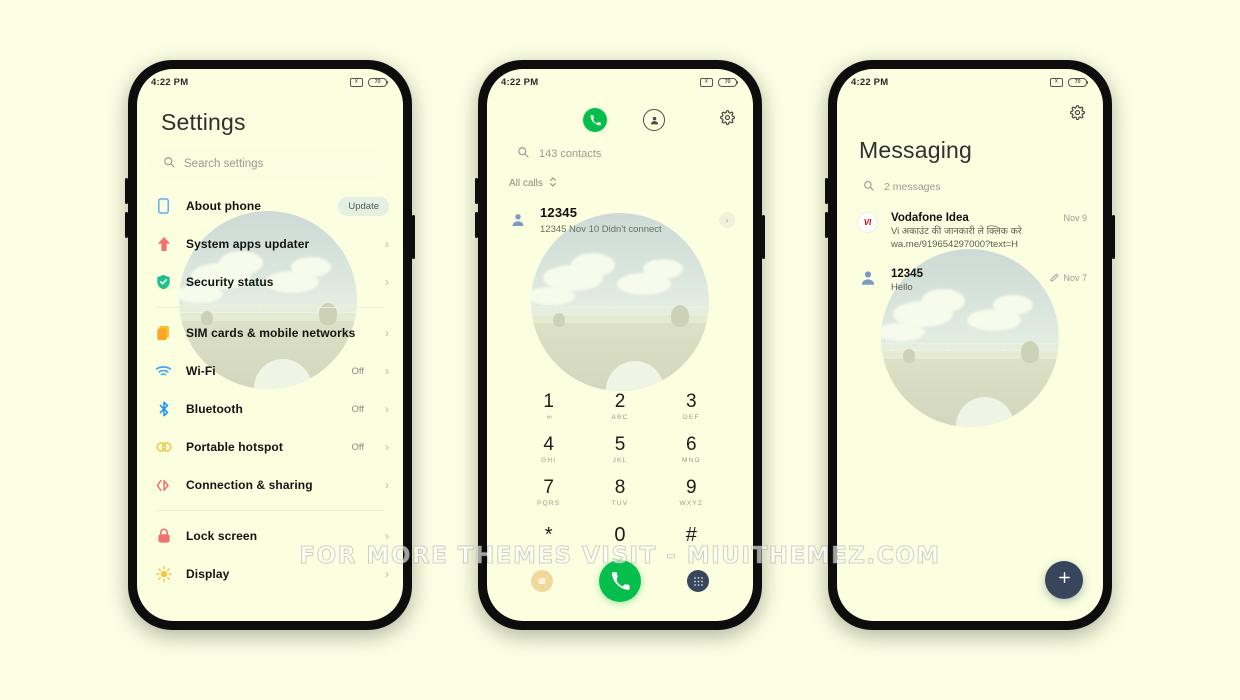 The height and width of the screenshot is (700, 1240). What do you see at coordinates (620, 176) in the screenshot?
I see `call-filter: All calls` at bounding box center [620, 176].